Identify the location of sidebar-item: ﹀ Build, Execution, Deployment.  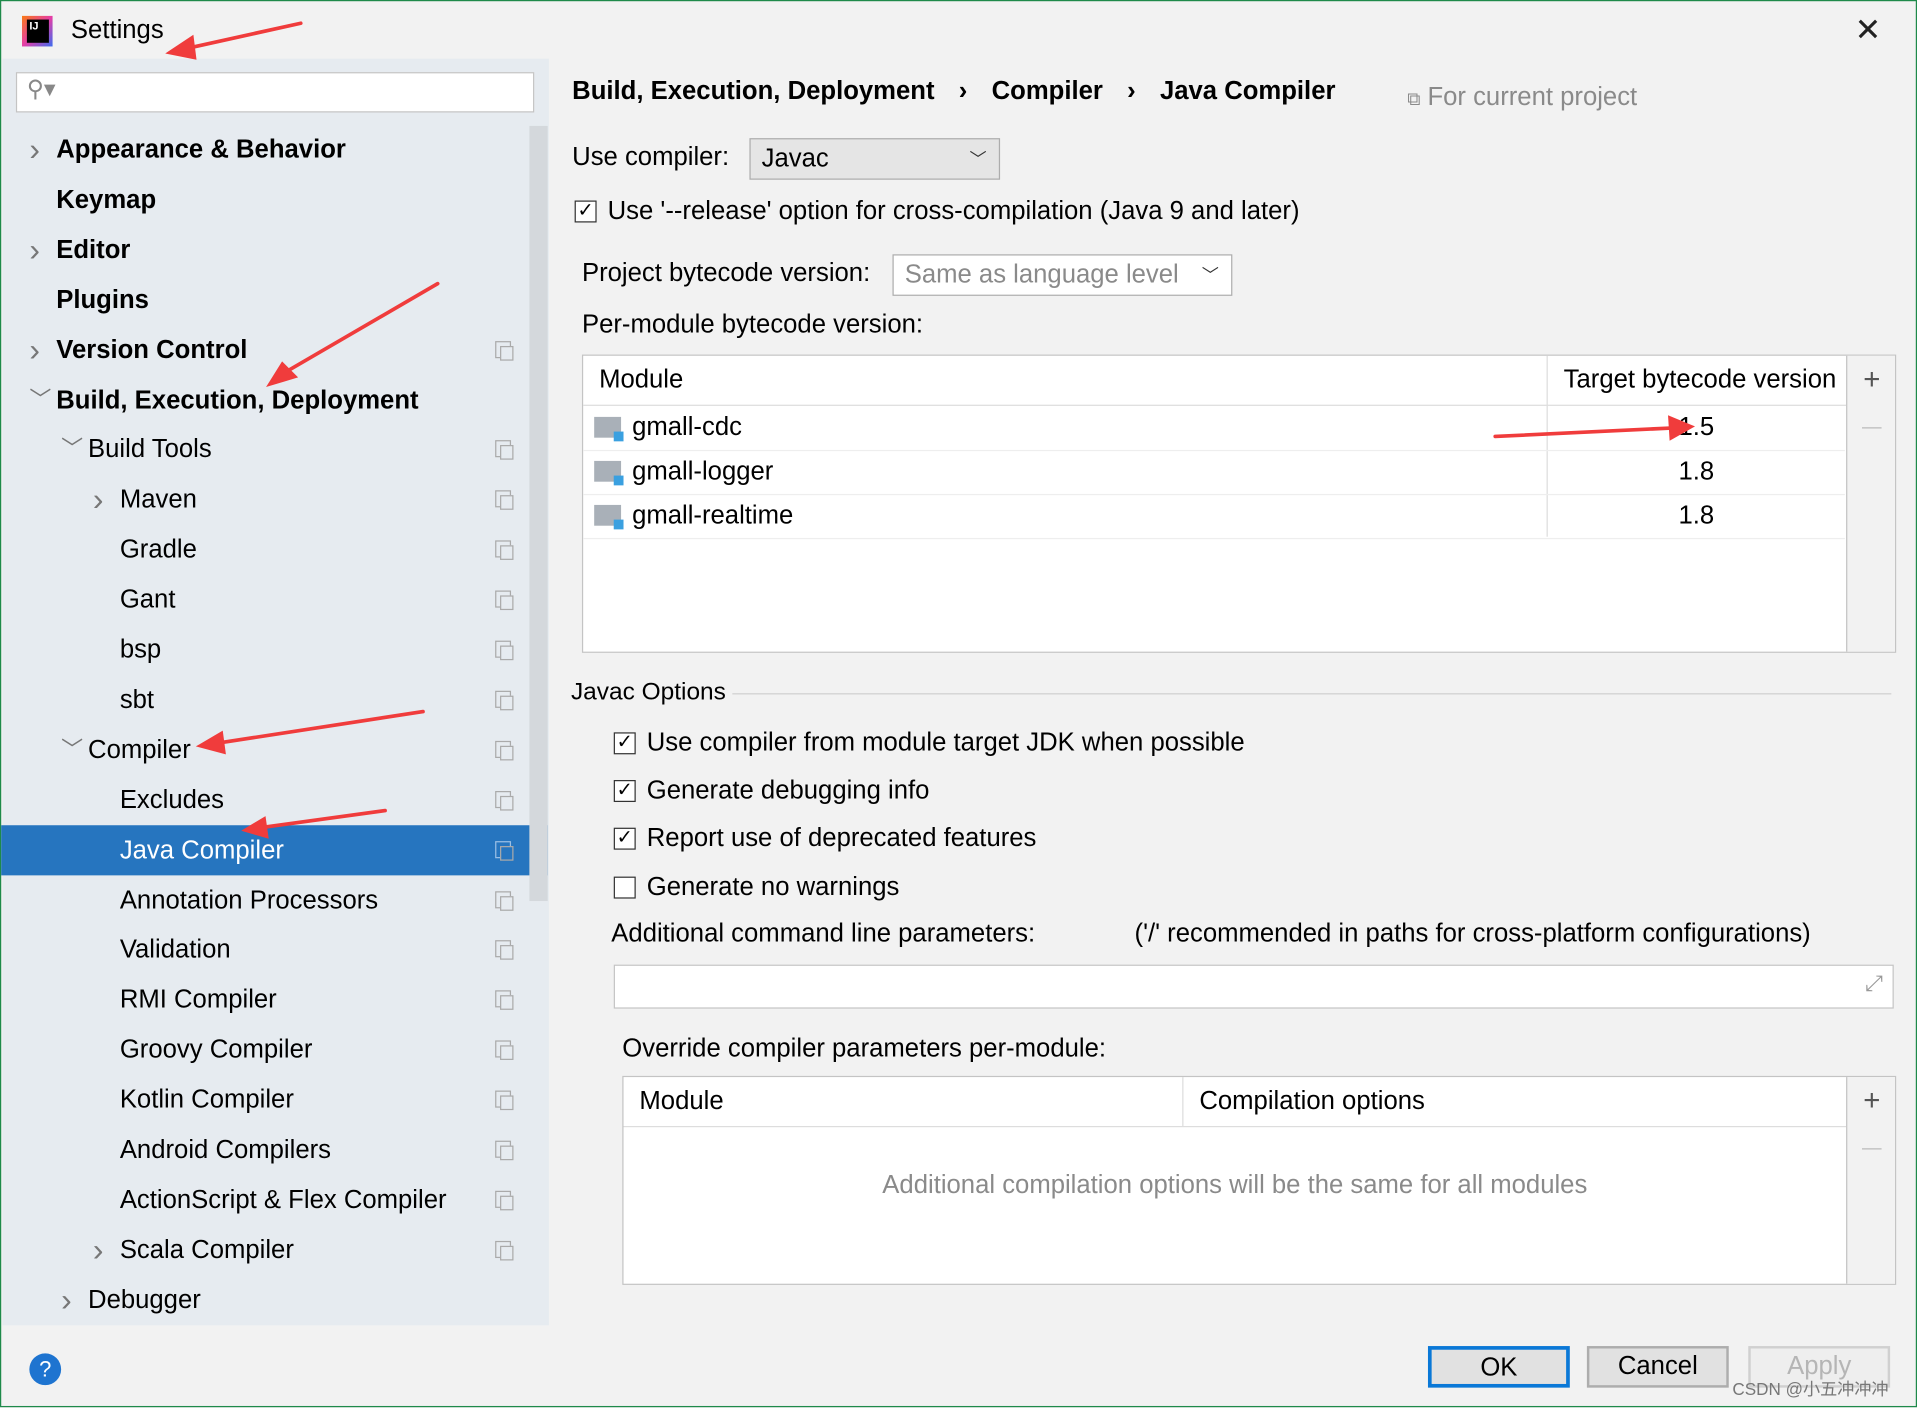
(274, 400).